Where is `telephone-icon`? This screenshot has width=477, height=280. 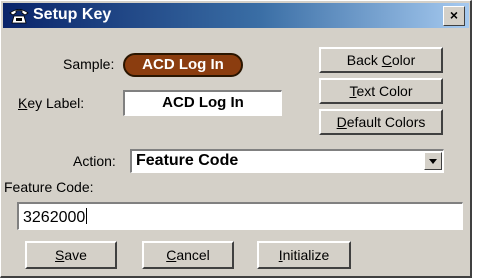 telephone-icon is located at coordinates (19, 16).